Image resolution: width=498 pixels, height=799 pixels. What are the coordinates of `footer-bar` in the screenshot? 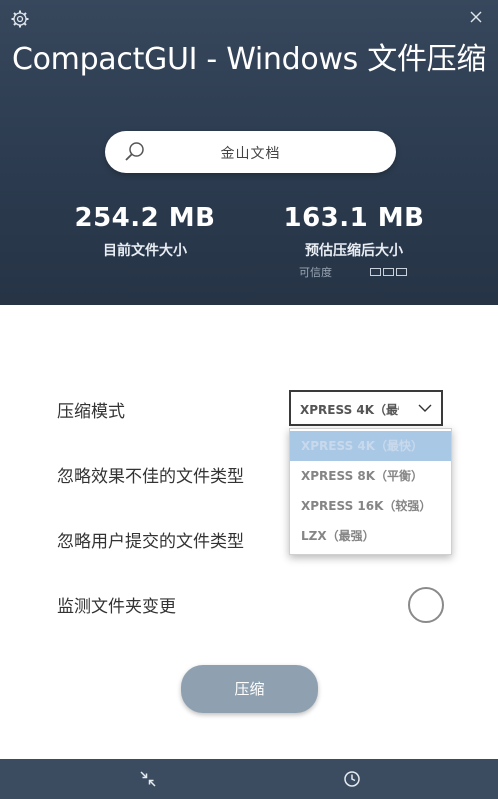 It's located at (249, 779).